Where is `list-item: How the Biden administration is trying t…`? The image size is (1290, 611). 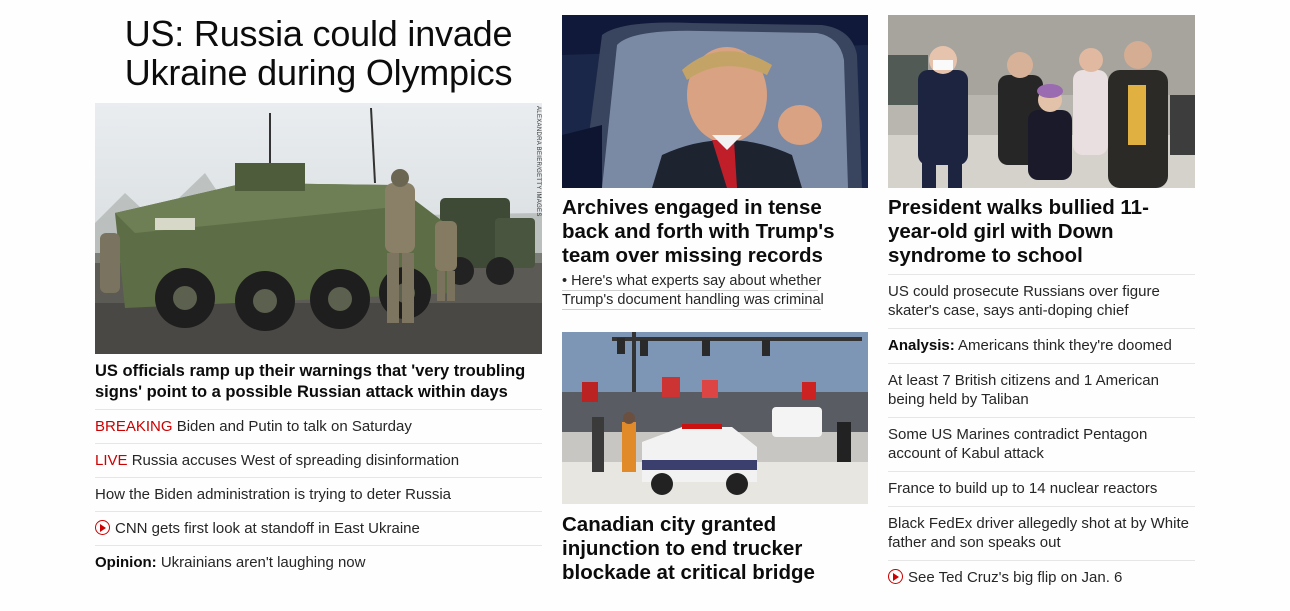
list-item: How the Biden administration is trying t… is located at coordinates (318, 494).